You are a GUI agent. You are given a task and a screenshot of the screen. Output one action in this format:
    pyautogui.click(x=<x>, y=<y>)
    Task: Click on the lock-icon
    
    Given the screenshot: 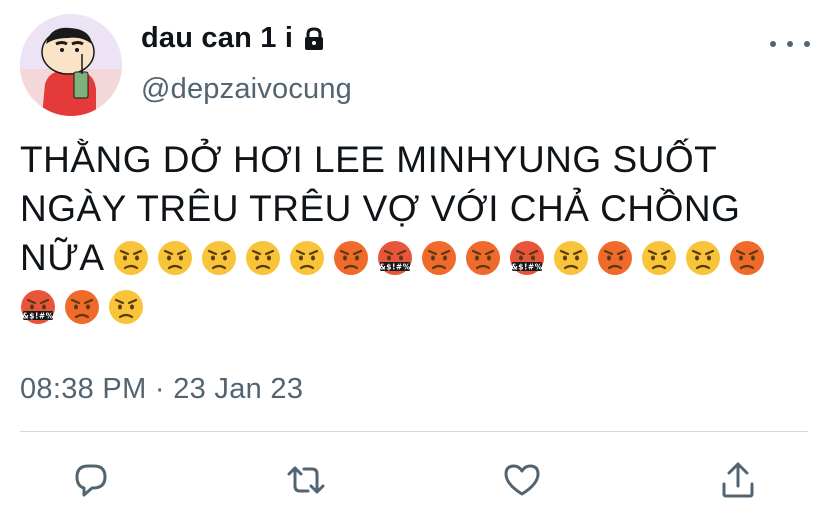 What is the action you would take?
    pyautogui.click(x=314, y=39)
    